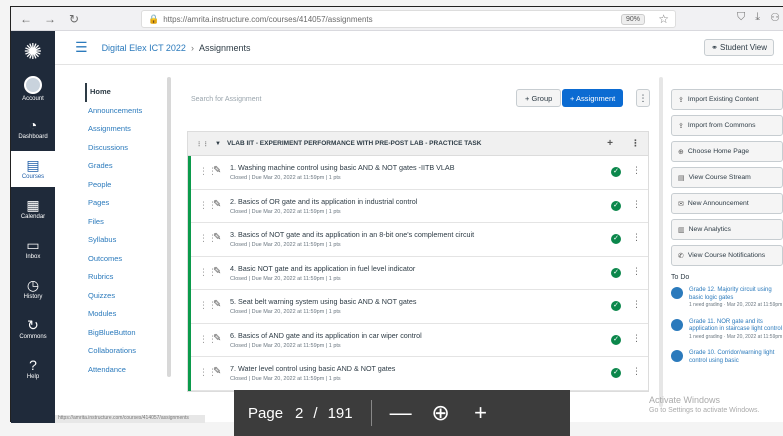 Image resolution: width=783 pixels, height=436 pixels. Describe the element at coordinates (33, 249) in the screenshot. I see `gnav-inbox: ▭ Inbox` at that location.